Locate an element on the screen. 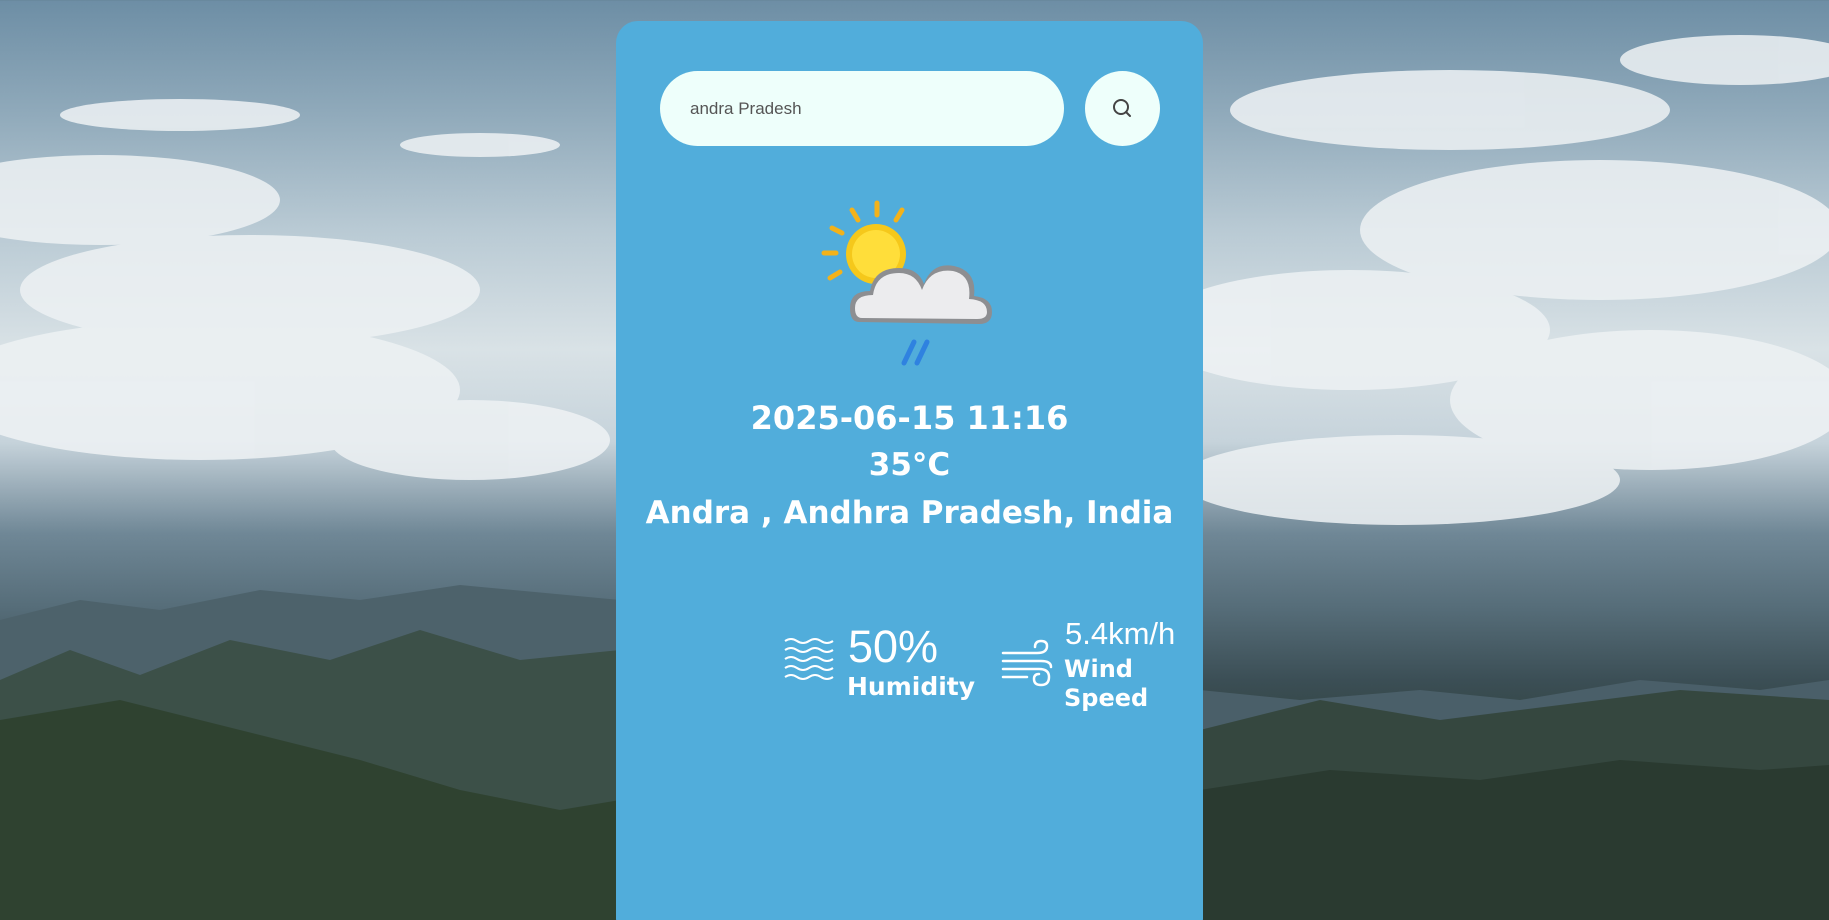 Image resolution: width=1829 pixels, height=920 pixels. search-icon is located at coordinates (1121, 107).